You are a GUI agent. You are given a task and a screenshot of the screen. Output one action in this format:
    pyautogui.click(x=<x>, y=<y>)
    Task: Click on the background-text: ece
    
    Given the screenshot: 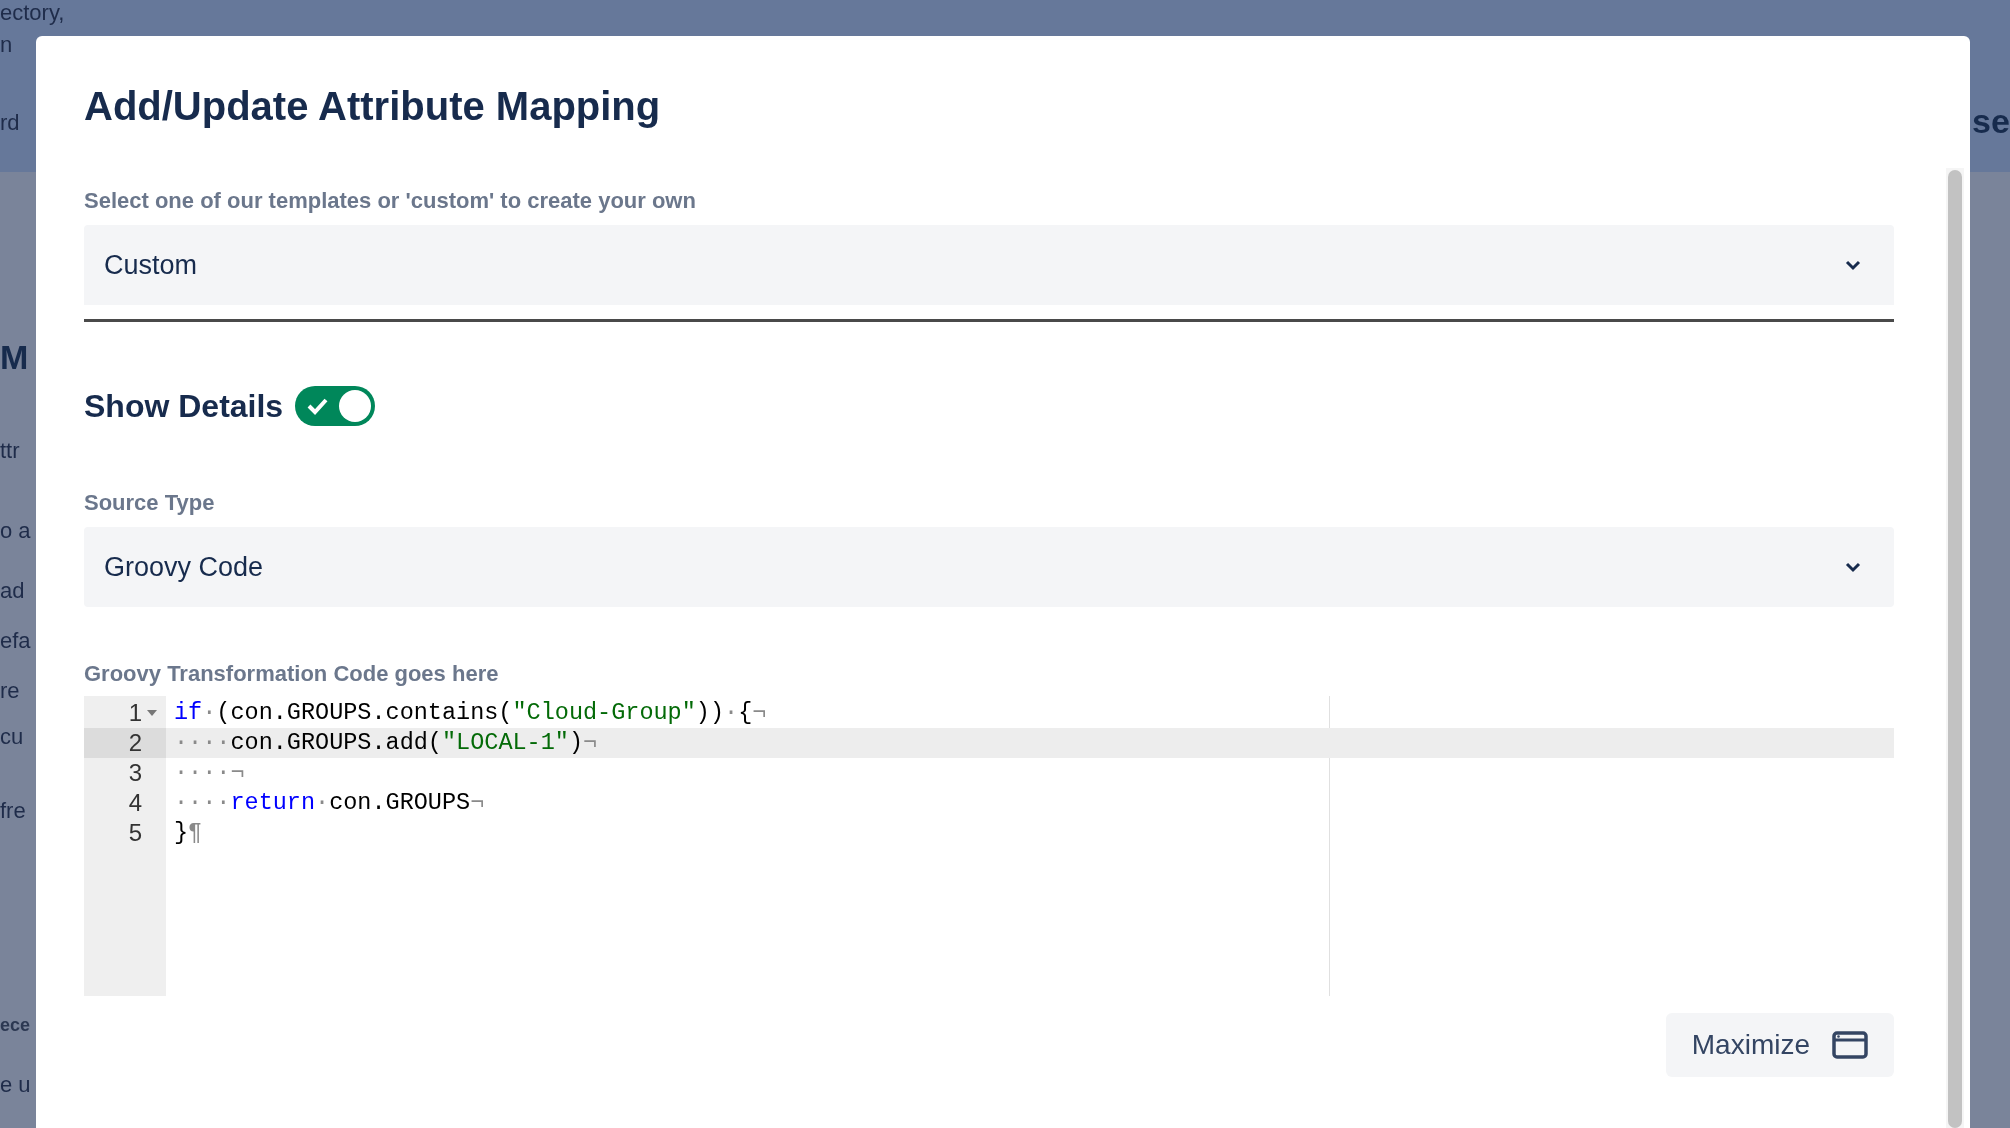 What is the action you would take?
    pyautogui.click(x=15, y=1025)
    